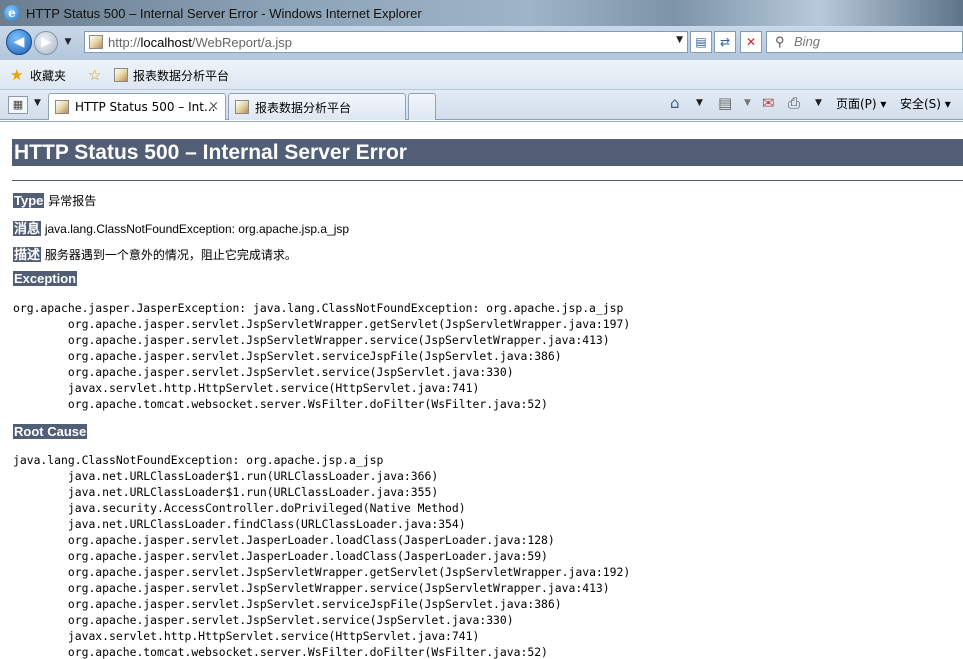 This screenshot has height=659, width=963. What do you see at coordinates (794, 103) in the screenshot?
I see `print-icon: ⎙` at bounding box center [794, 103].